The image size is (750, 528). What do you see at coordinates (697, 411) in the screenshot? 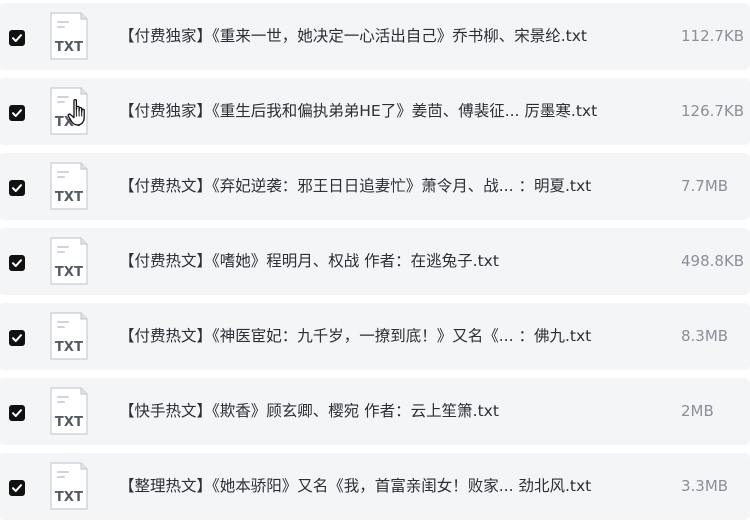
I see `file-size: 2MB` at bounding box center [697, 411].